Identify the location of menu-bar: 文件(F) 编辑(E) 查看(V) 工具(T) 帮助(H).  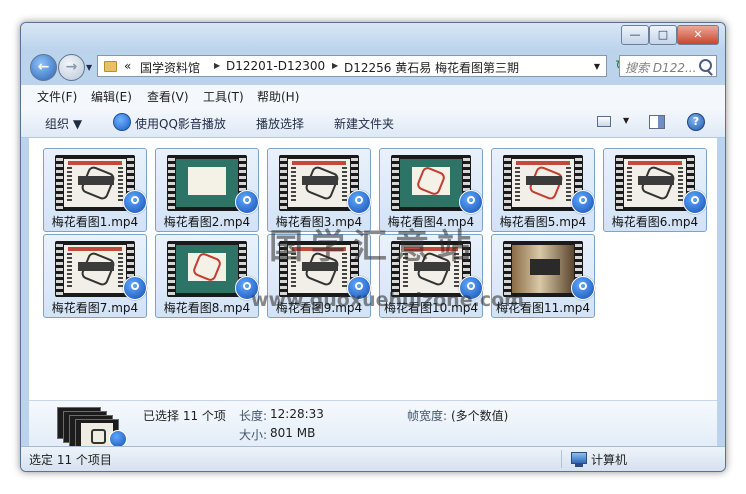
(373, 96).